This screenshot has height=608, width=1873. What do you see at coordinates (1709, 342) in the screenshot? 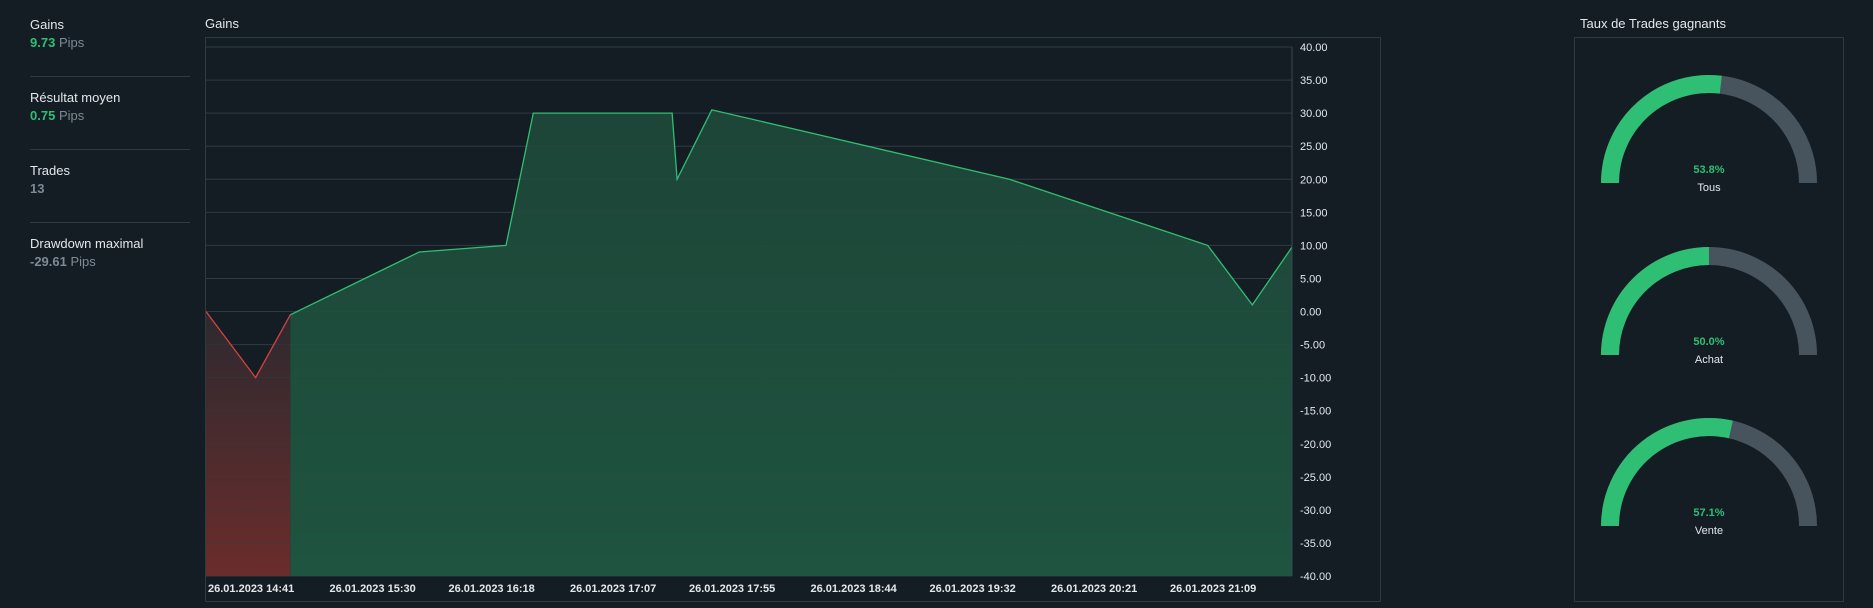
I see `gauge-percent: 50.0%` at bounding box center [1709, 342].